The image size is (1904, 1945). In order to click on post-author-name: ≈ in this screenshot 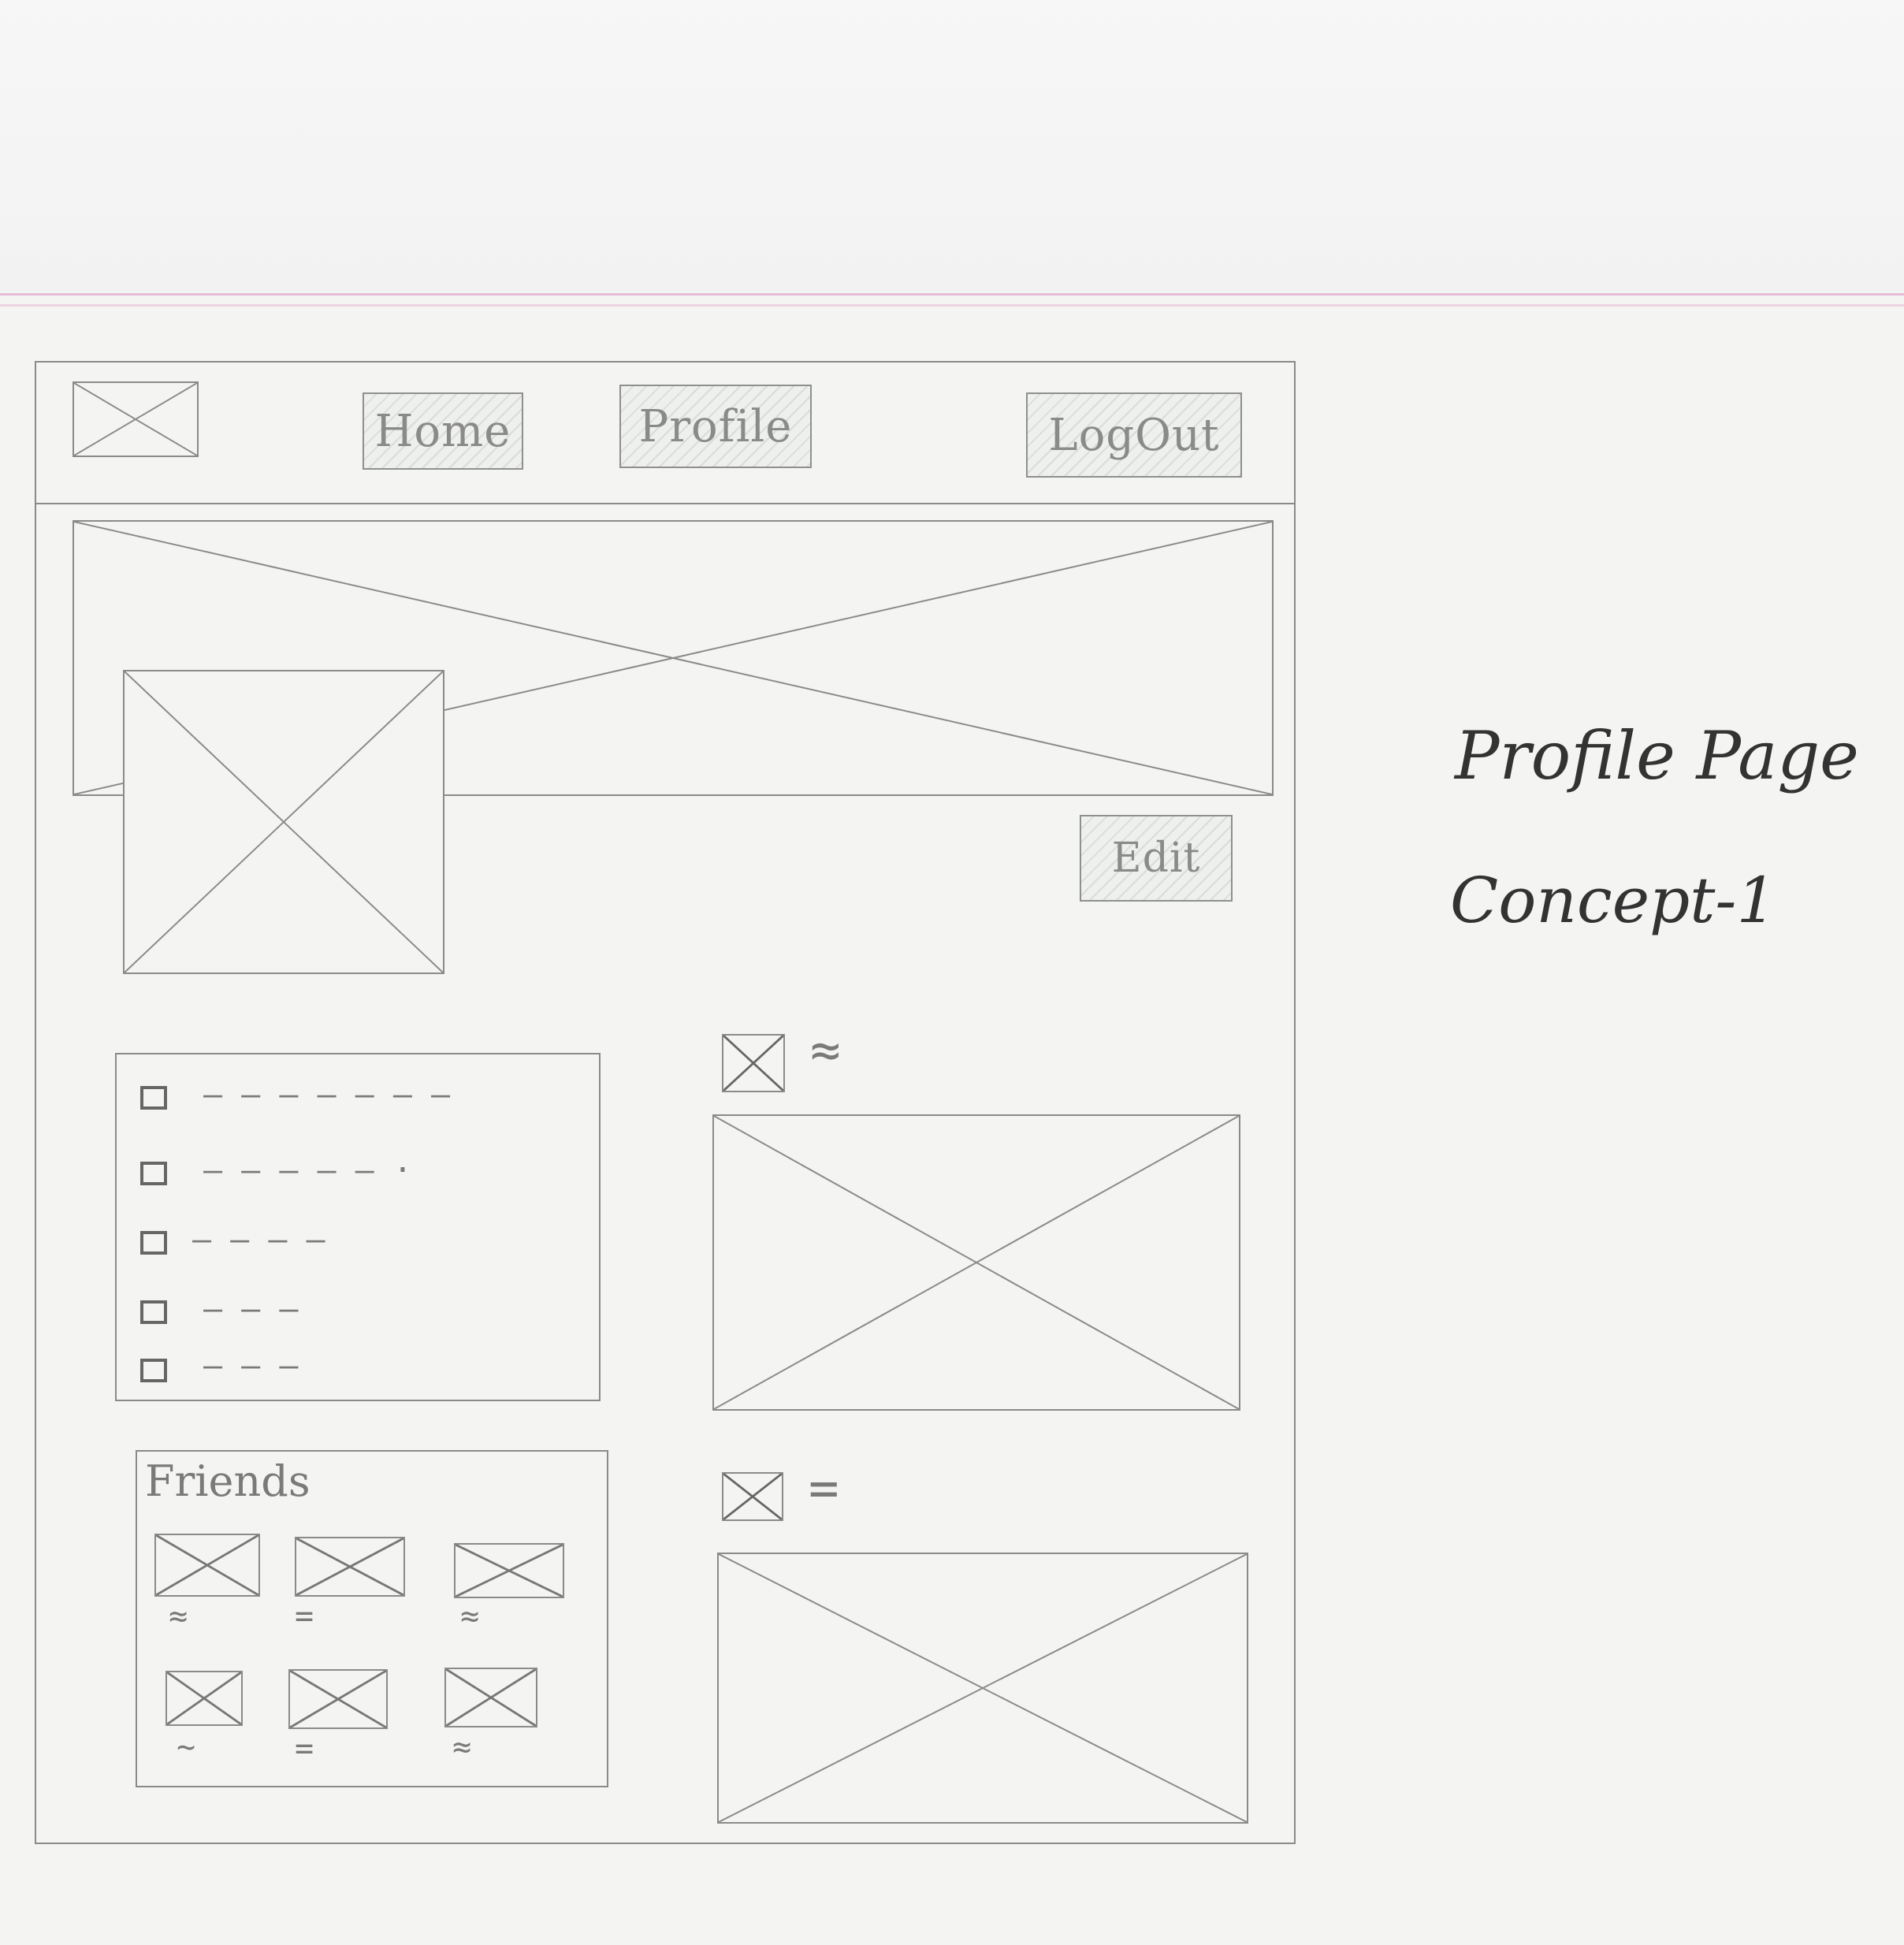, I will do `click(825, 1050)`.